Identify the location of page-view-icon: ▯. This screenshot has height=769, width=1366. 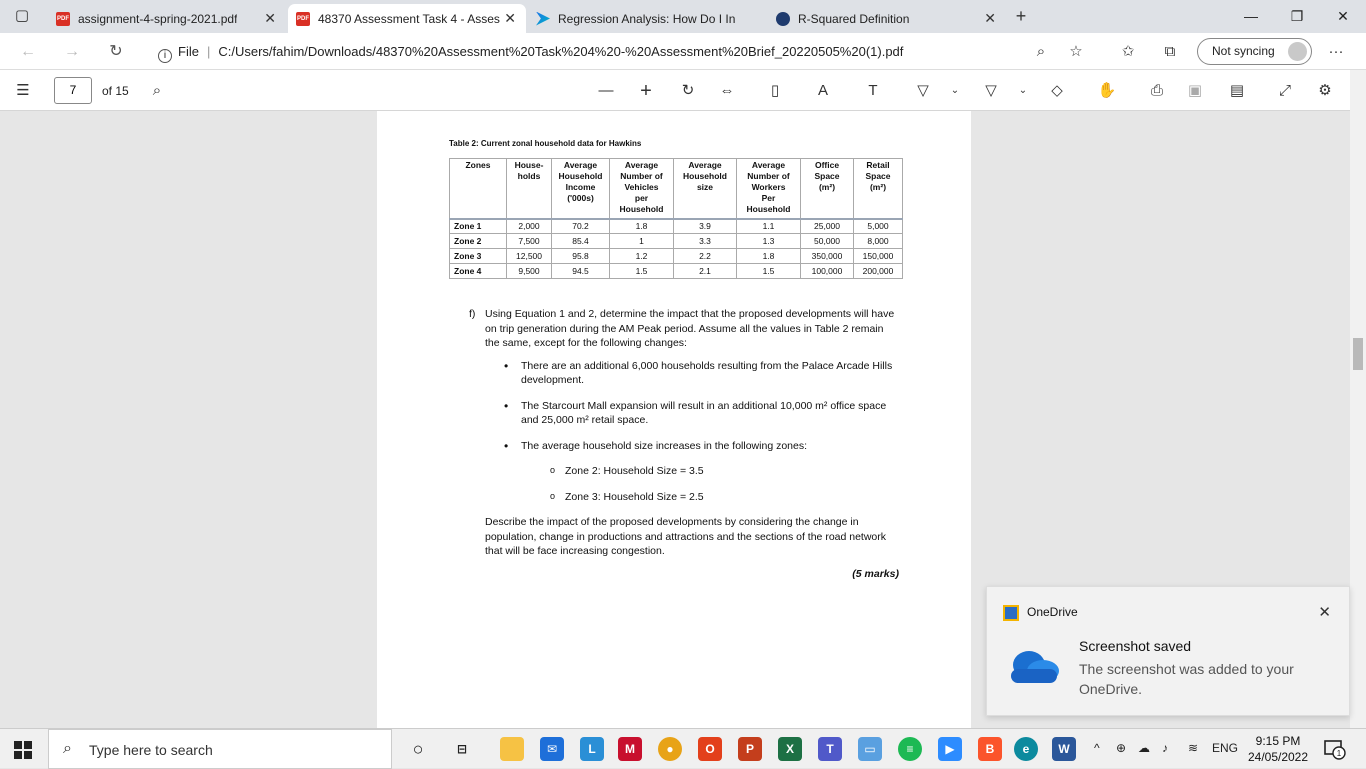
(775, 91).